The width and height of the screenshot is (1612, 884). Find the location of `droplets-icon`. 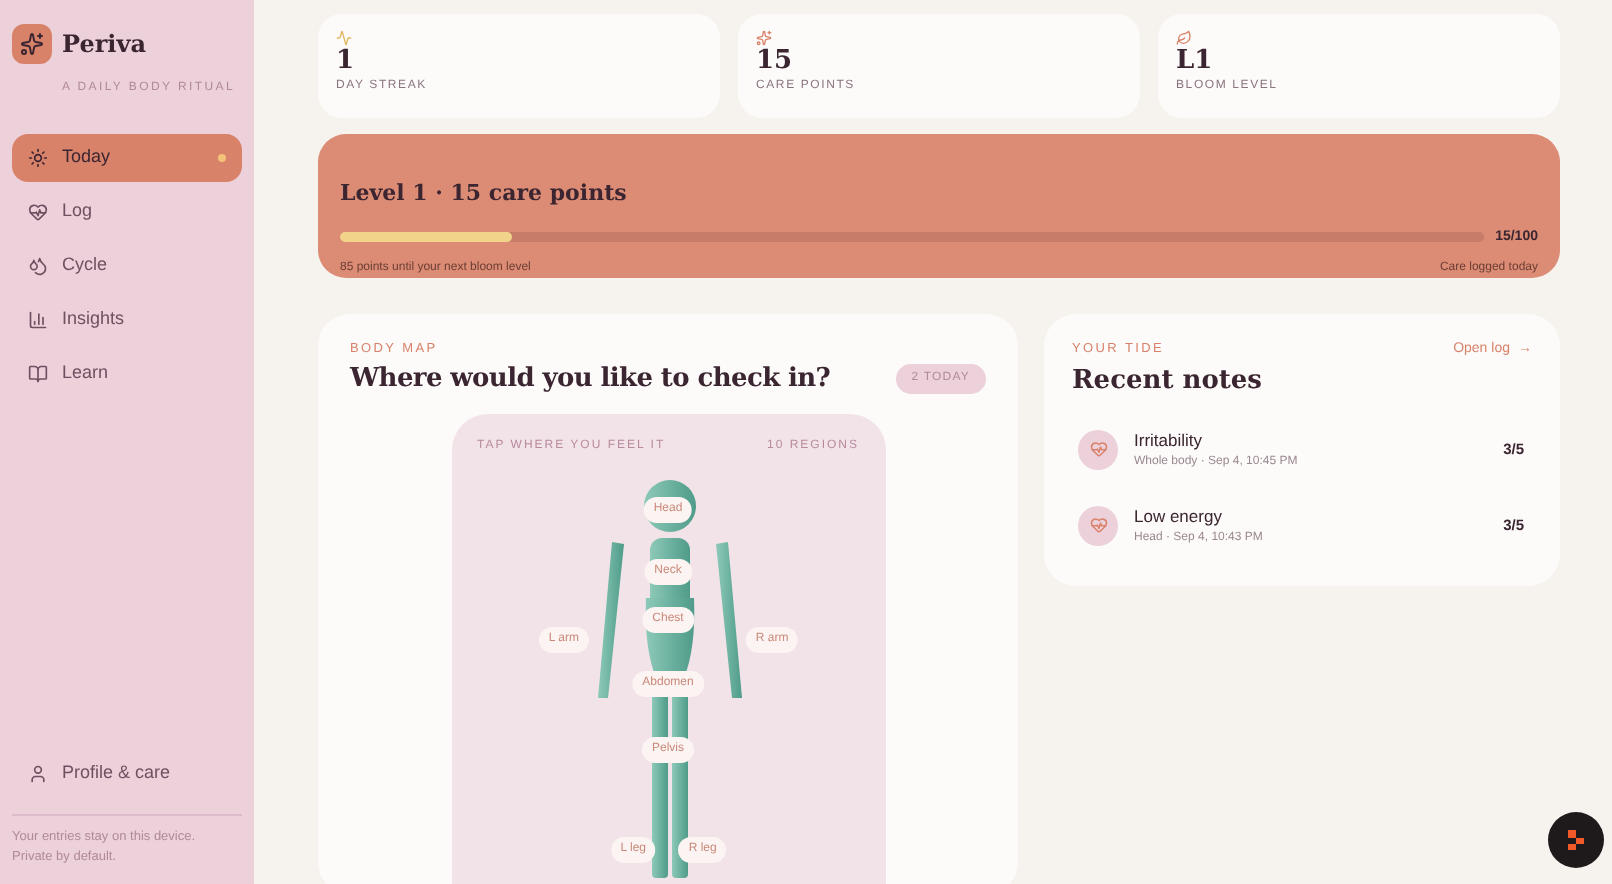

droplets-icon is located at coordinates (38, 266).